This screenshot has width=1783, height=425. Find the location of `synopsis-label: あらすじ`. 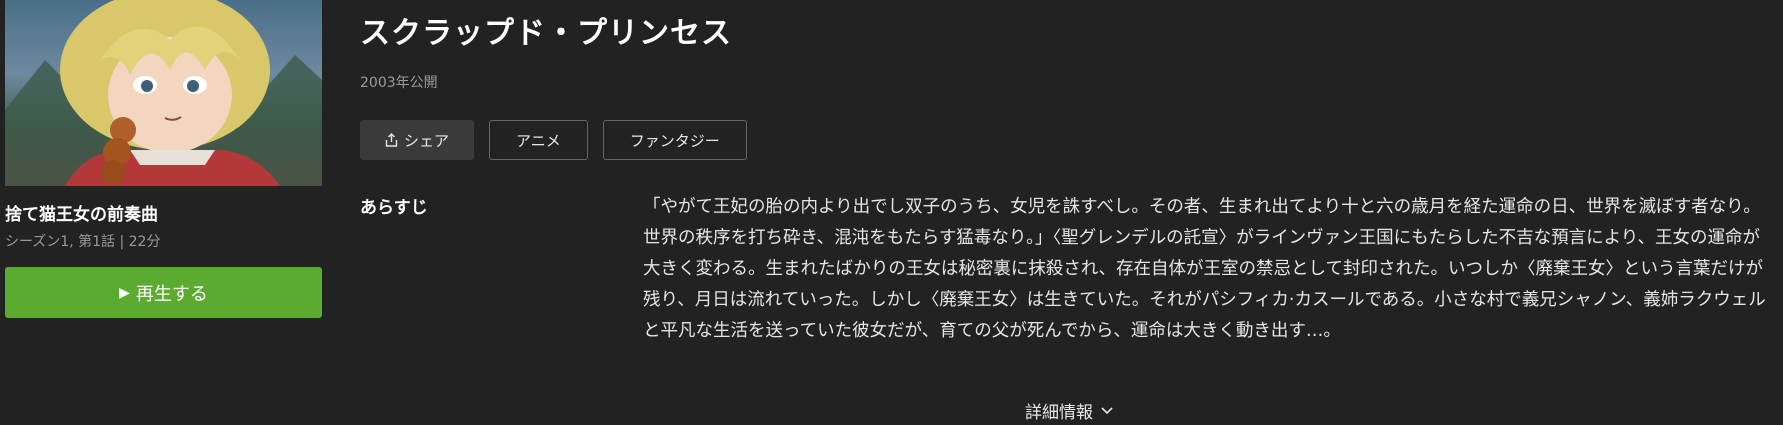

synopsis-label: あらすじ is located at coordinates (394, 208).